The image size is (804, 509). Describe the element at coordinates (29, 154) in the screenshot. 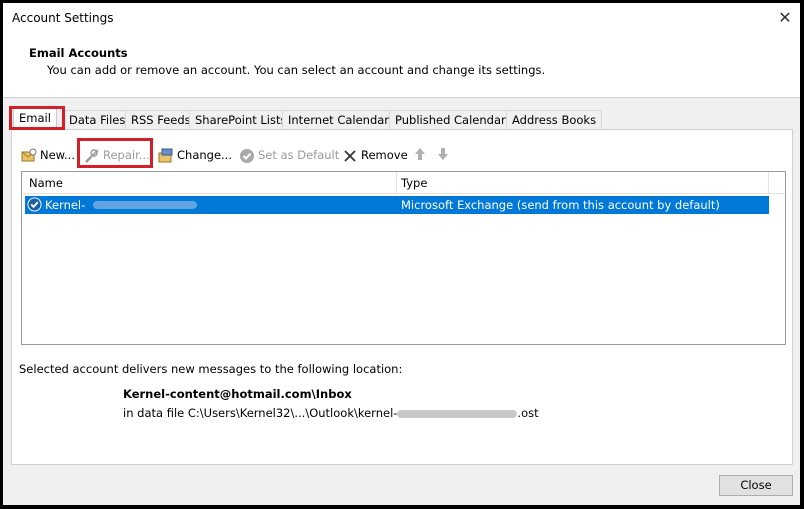

I see `new-account-icon` at that location.